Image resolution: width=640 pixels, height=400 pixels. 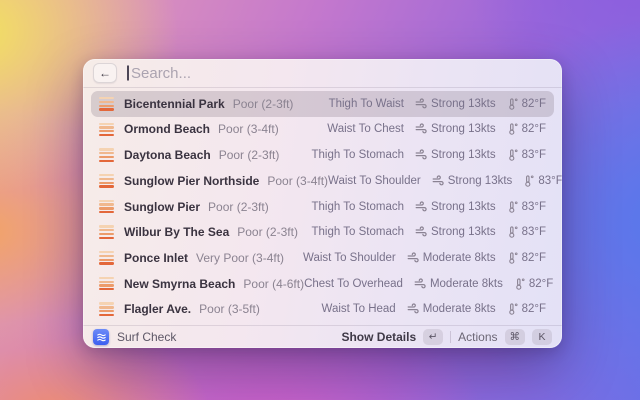 What do you see at coordinates (177, 232) in the screenshot?
I see `spot-name: Wilbur By The Sea` at bounding box center [177, 232].